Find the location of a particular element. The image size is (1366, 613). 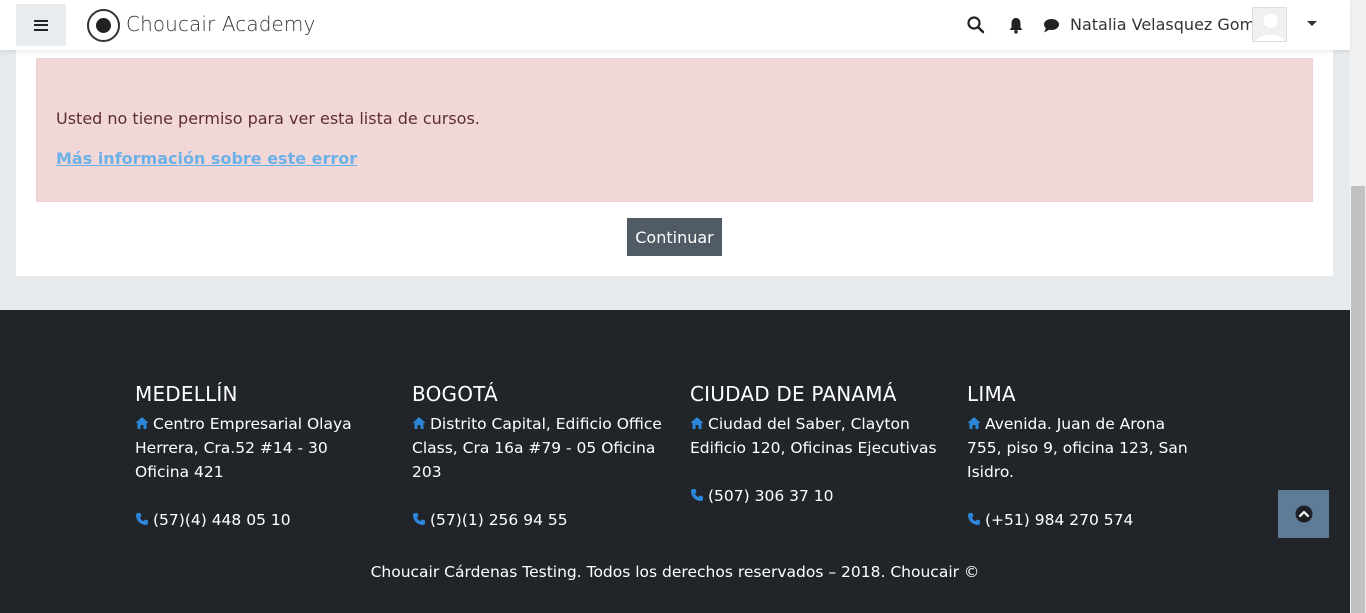

office-phone: (+51) 984 270 574 is located at coordinates (1084, 520).